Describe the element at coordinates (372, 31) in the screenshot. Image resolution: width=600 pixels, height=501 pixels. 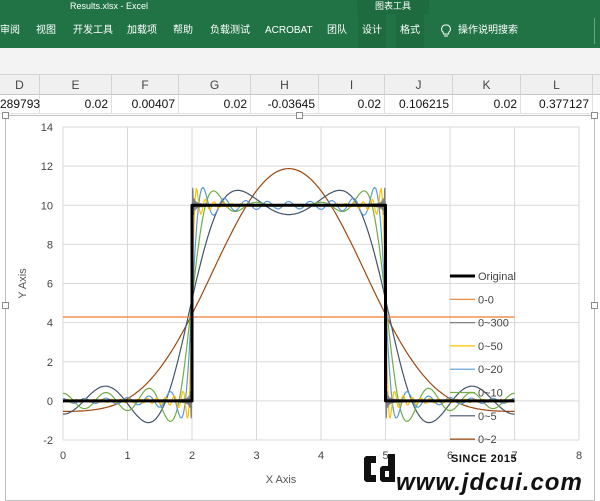
I see `tab-design: 设计` at that location.